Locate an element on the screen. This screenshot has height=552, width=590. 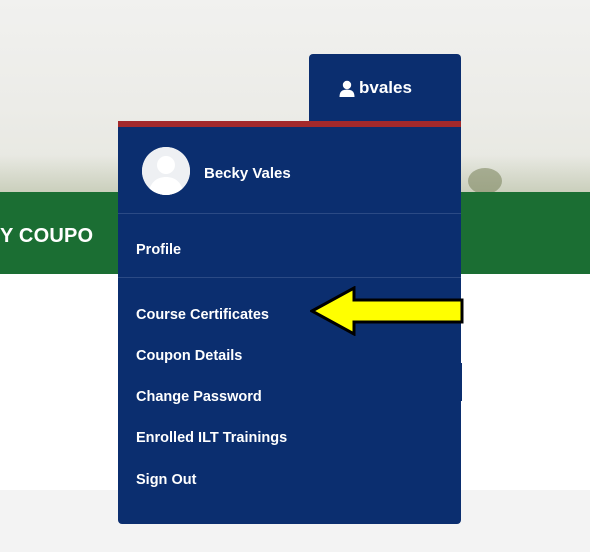
green-bar-title: Y COUPO is located at coordinates (47, 236).